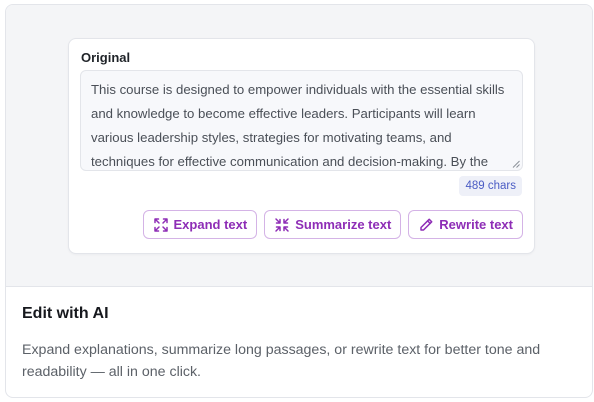  What do you see at coordinates (160, 224) in the screenshot?
I see `expand-icon` at bounding box center [160, 224].